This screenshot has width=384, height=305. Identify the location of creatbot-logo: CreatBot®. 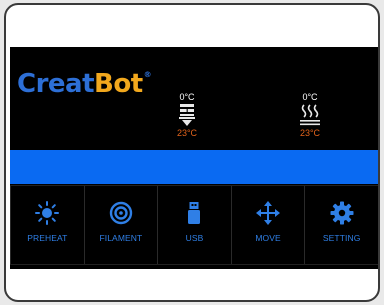
(84, 84).